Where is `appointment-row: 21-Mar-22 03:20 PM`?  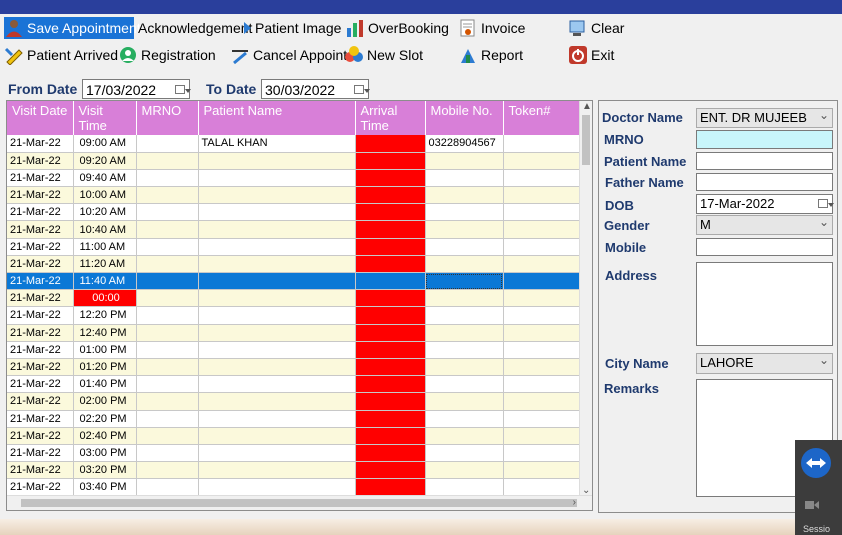 appointment-row: 21-Mar-22 03:20 PM is located at coordinates (294, 470).